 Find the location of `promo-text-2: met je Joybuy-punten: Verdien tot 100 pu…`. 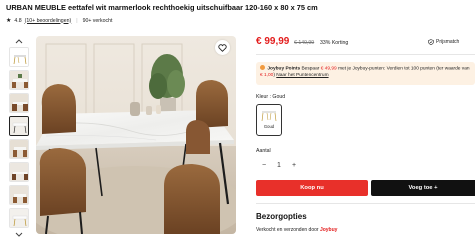

promo-text-2: met je Joybuy-punten: Verdien tot 100 pu… is located at coordinates (404, 69).